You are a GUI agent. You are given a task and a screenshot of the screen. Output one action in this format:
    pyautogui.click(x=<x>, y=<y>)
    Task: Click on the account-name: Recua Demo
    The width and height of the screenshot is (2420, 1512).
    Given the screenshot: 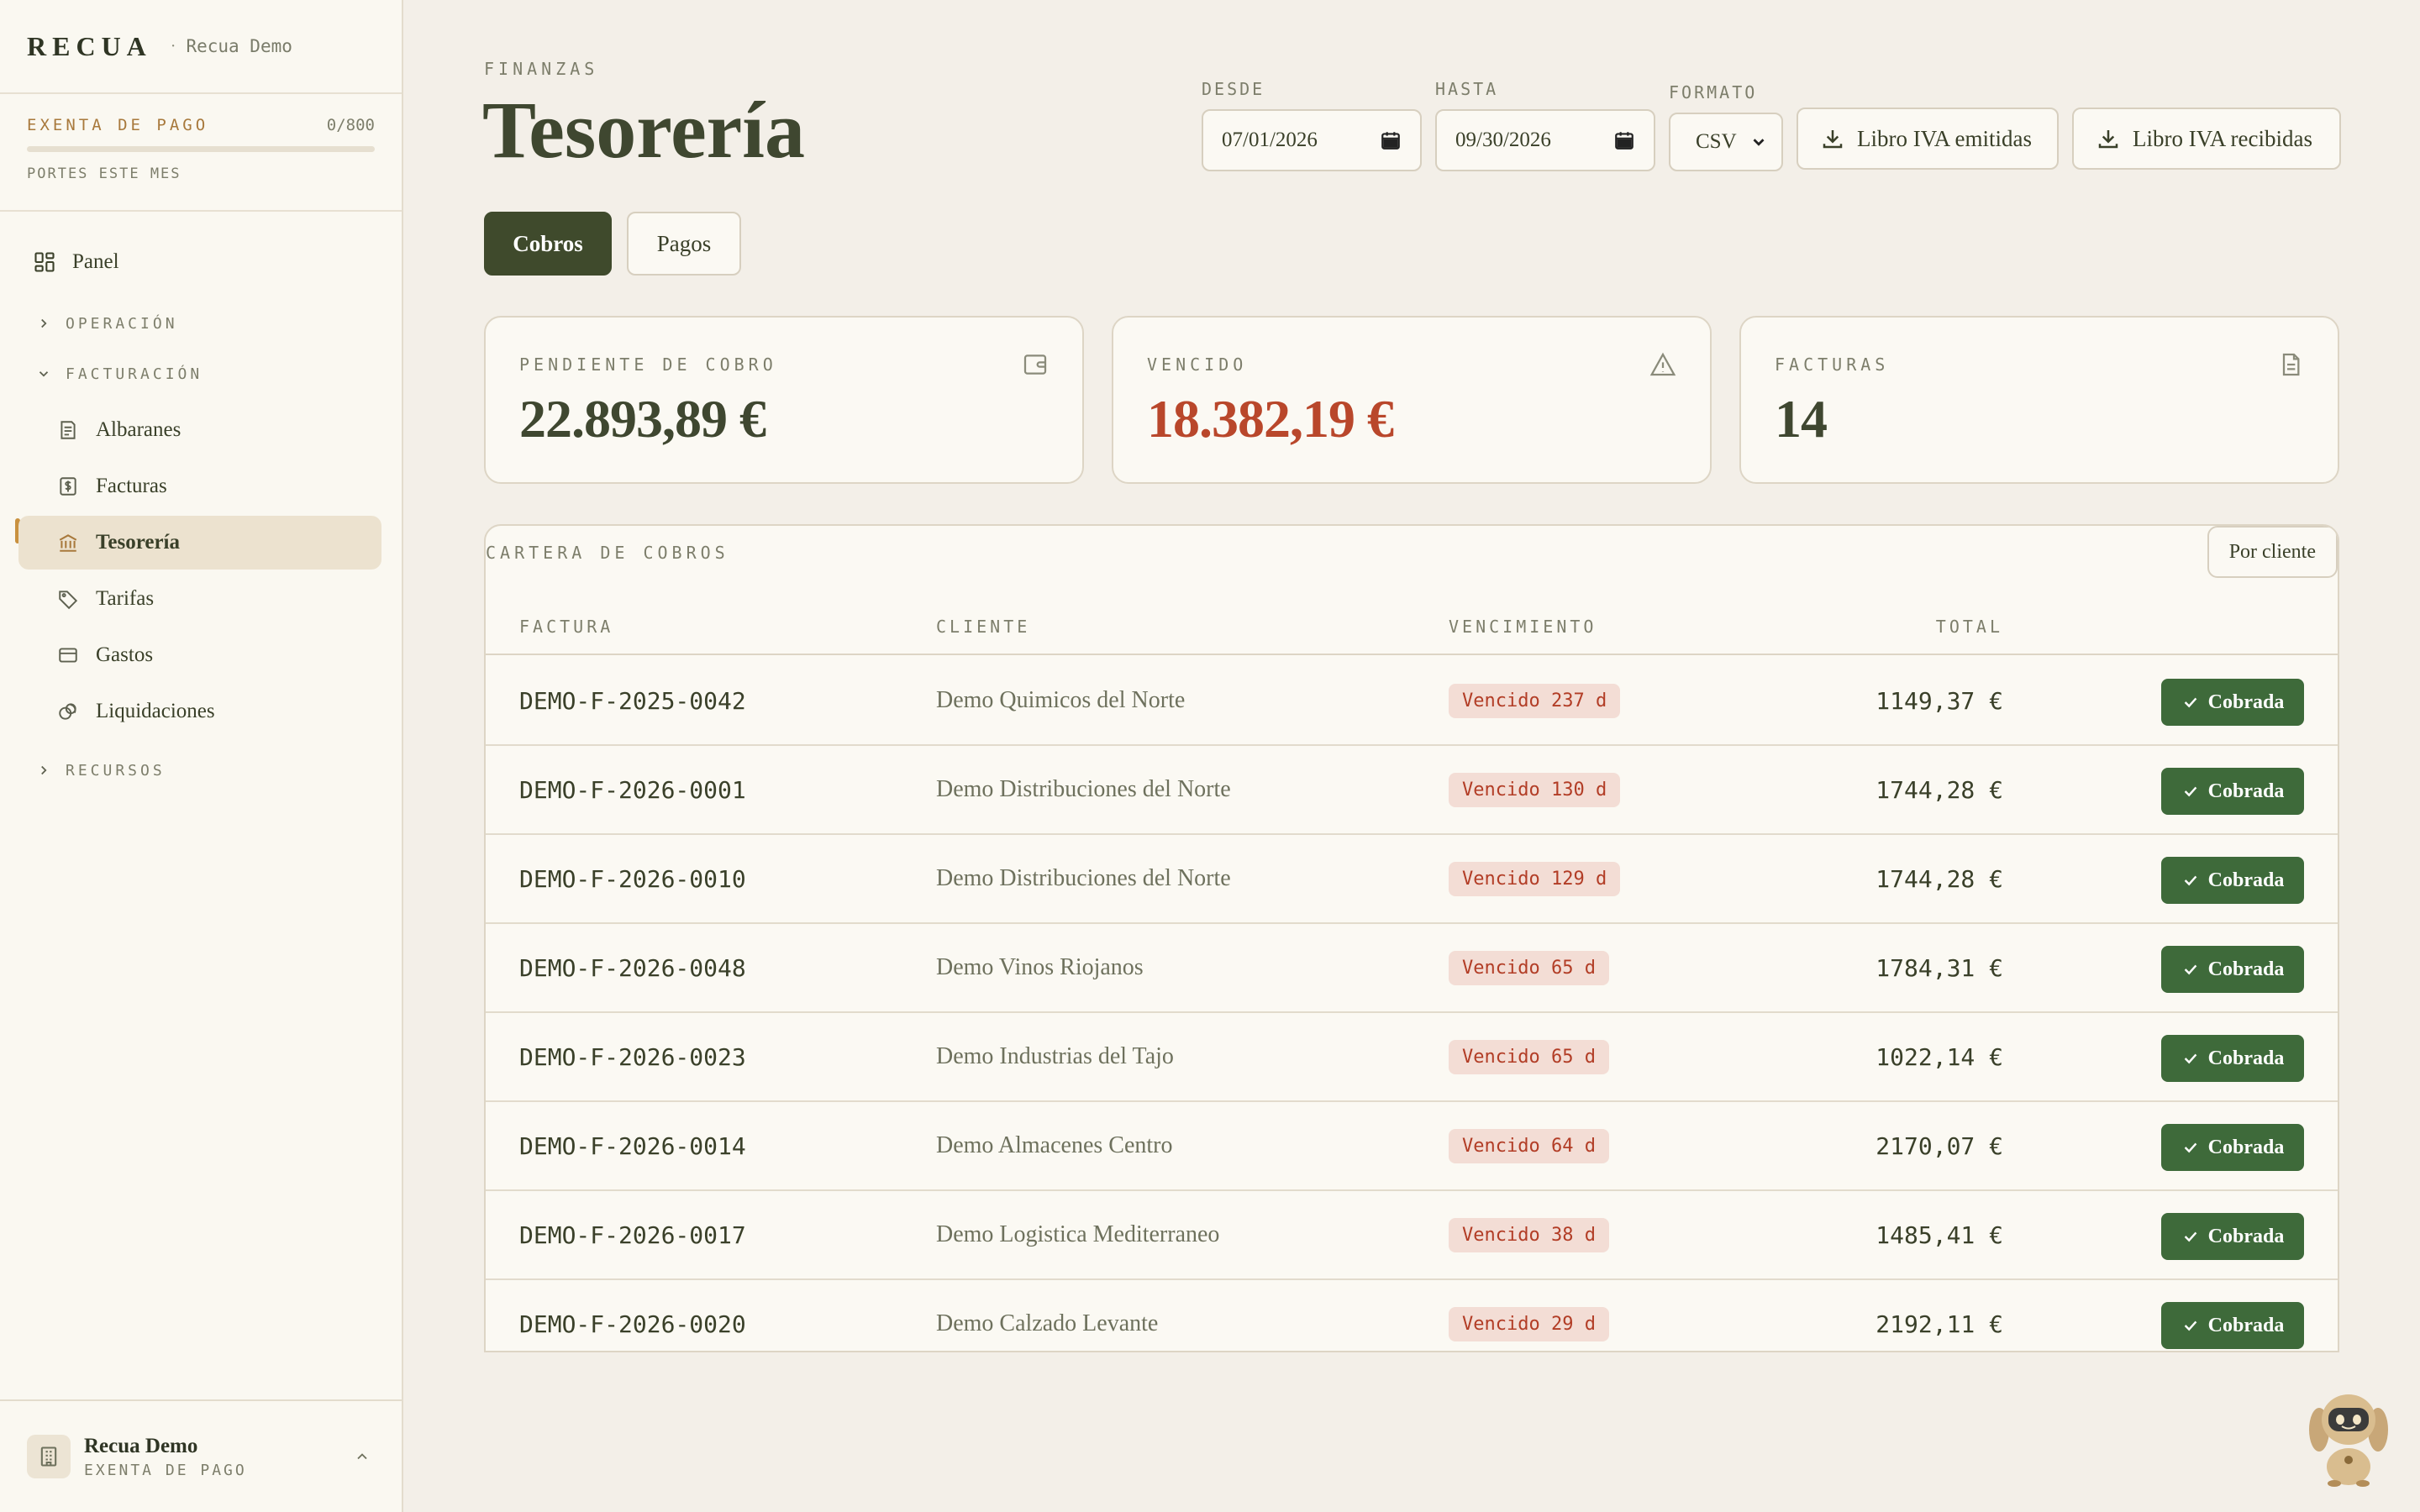 What is the action you would take?
    pyautogui.click(x=141, y=1445)
    